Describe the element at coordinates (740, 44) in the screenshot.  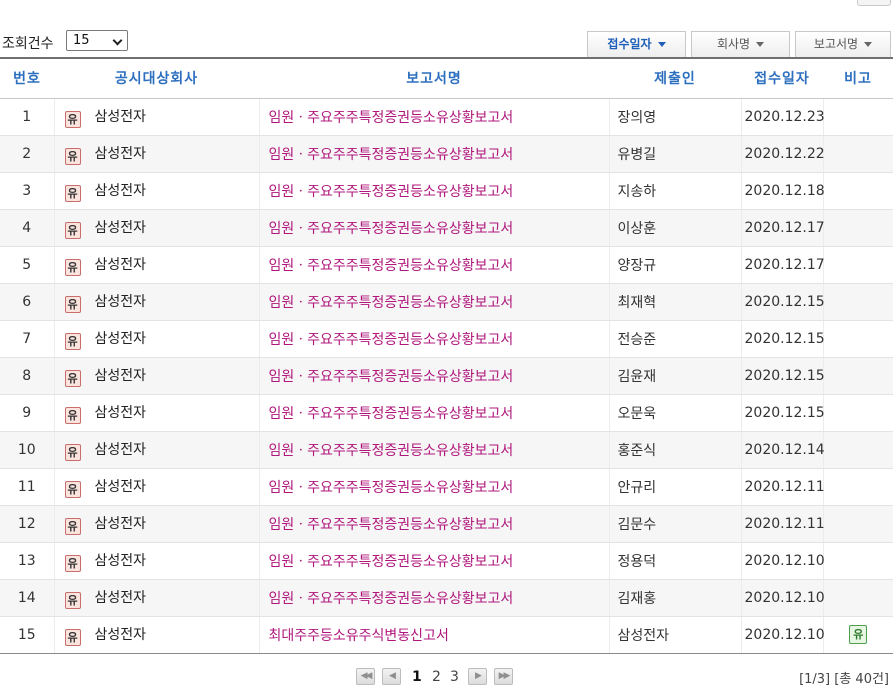
I see `sort-by-company-button: 회사명` at that location.